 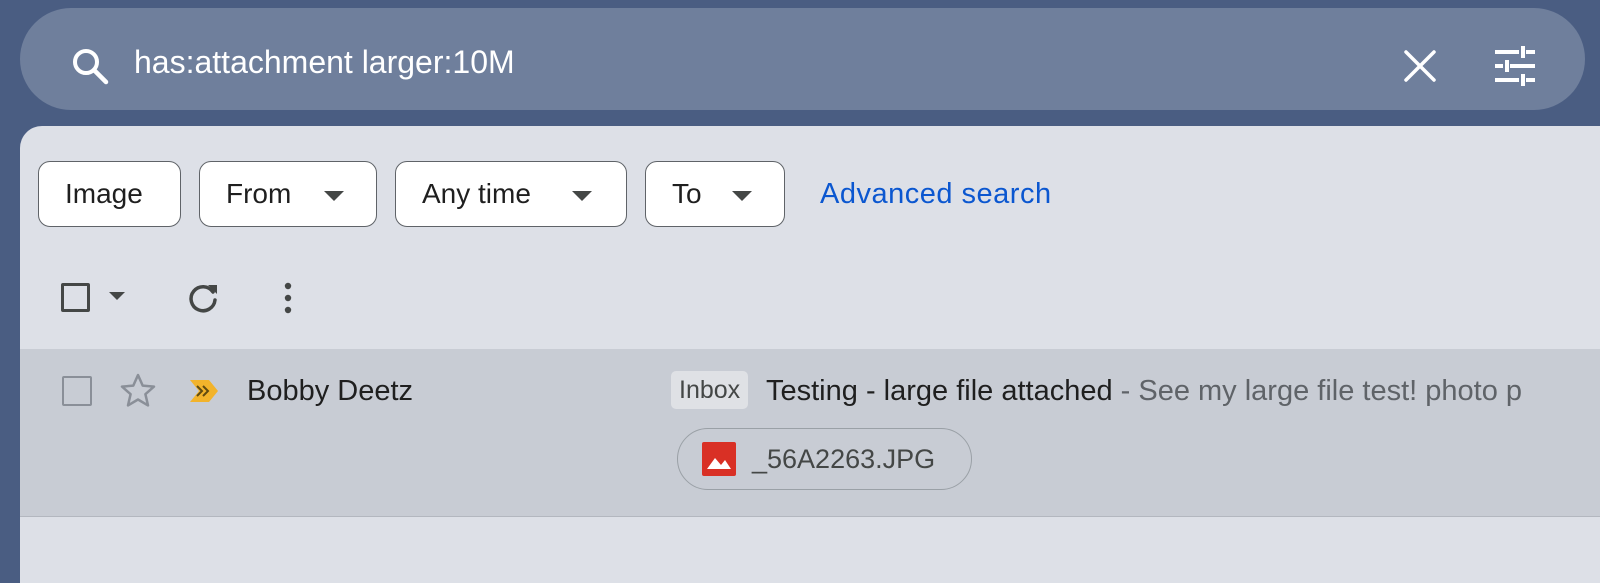 What do you see at coordinates (259, 193) in the screenshot?
I see `filter-chip-label: From` at bounding box center [259, 193].